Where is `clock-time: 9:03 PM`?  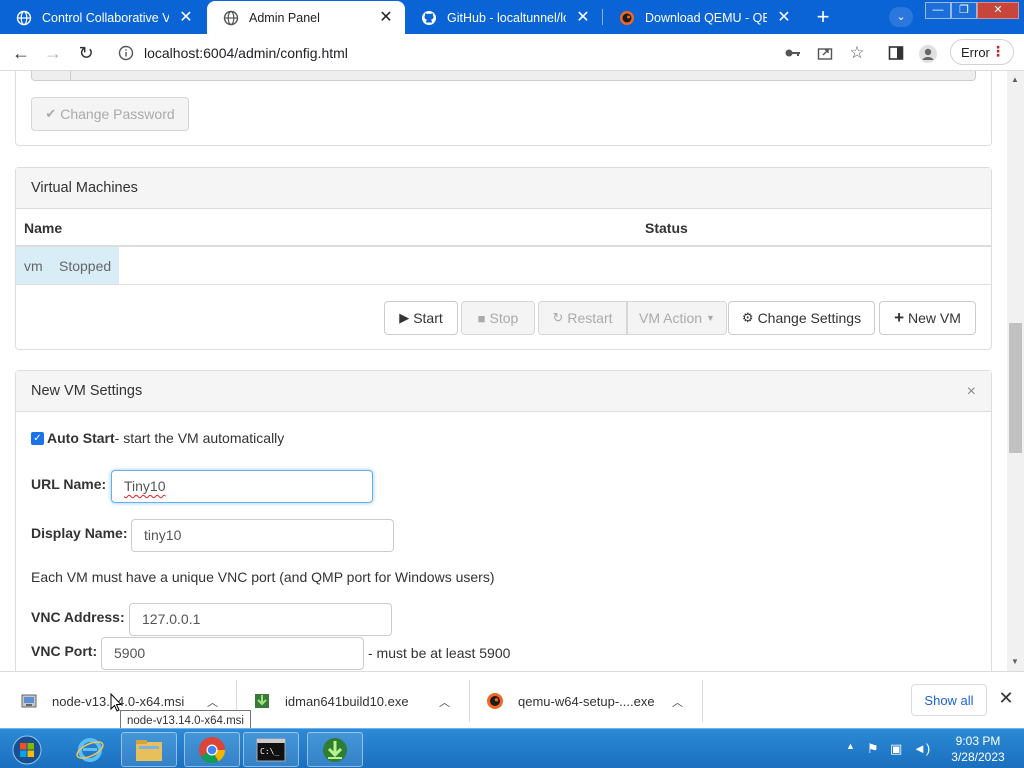 clock-time: 9:03 PM is located at coordinates (978, 741).